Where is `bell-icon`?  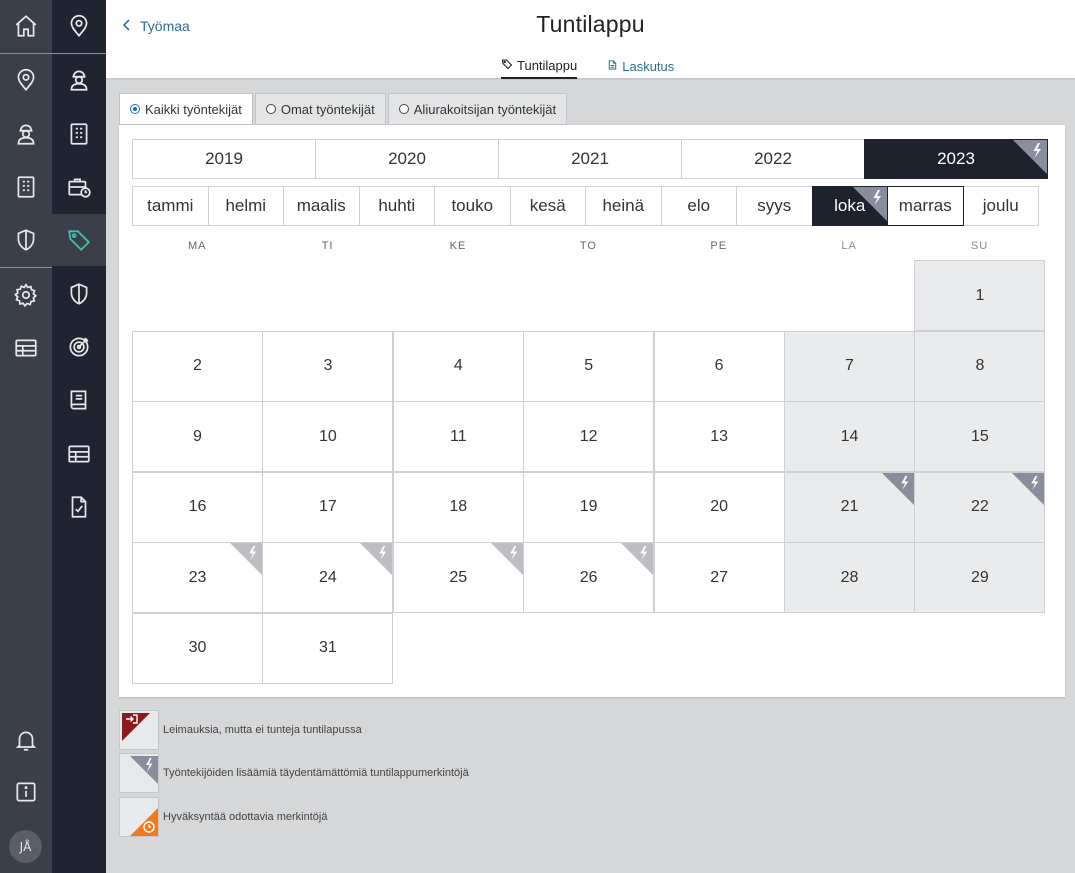 bell-icon is located at coordinates (26, 740).